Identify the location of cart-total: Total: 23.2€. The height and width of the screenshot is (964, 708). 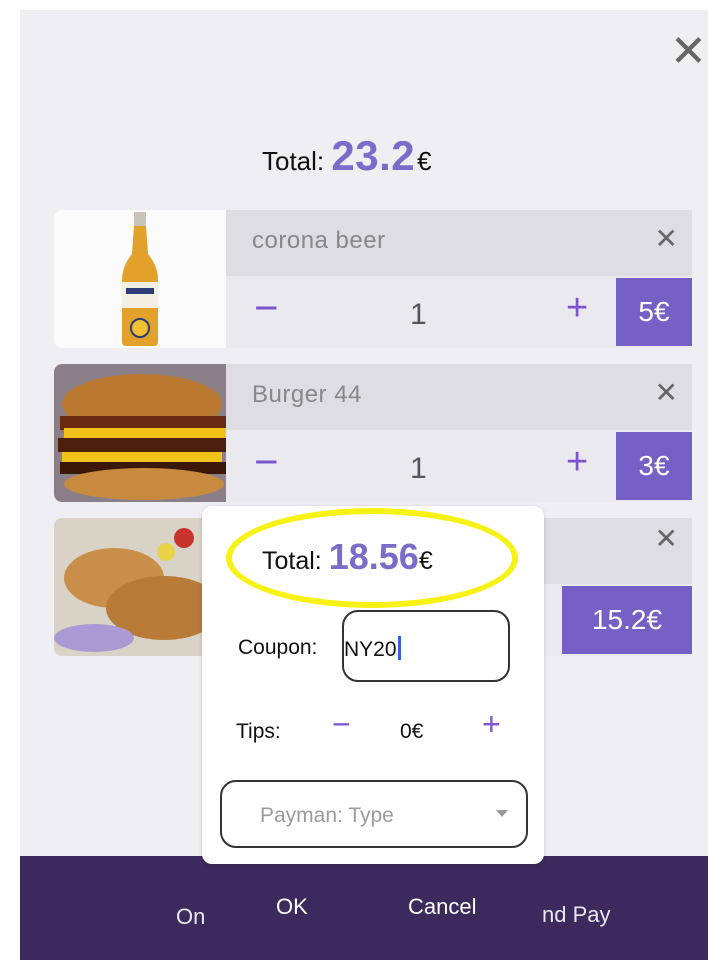
(347, 156).